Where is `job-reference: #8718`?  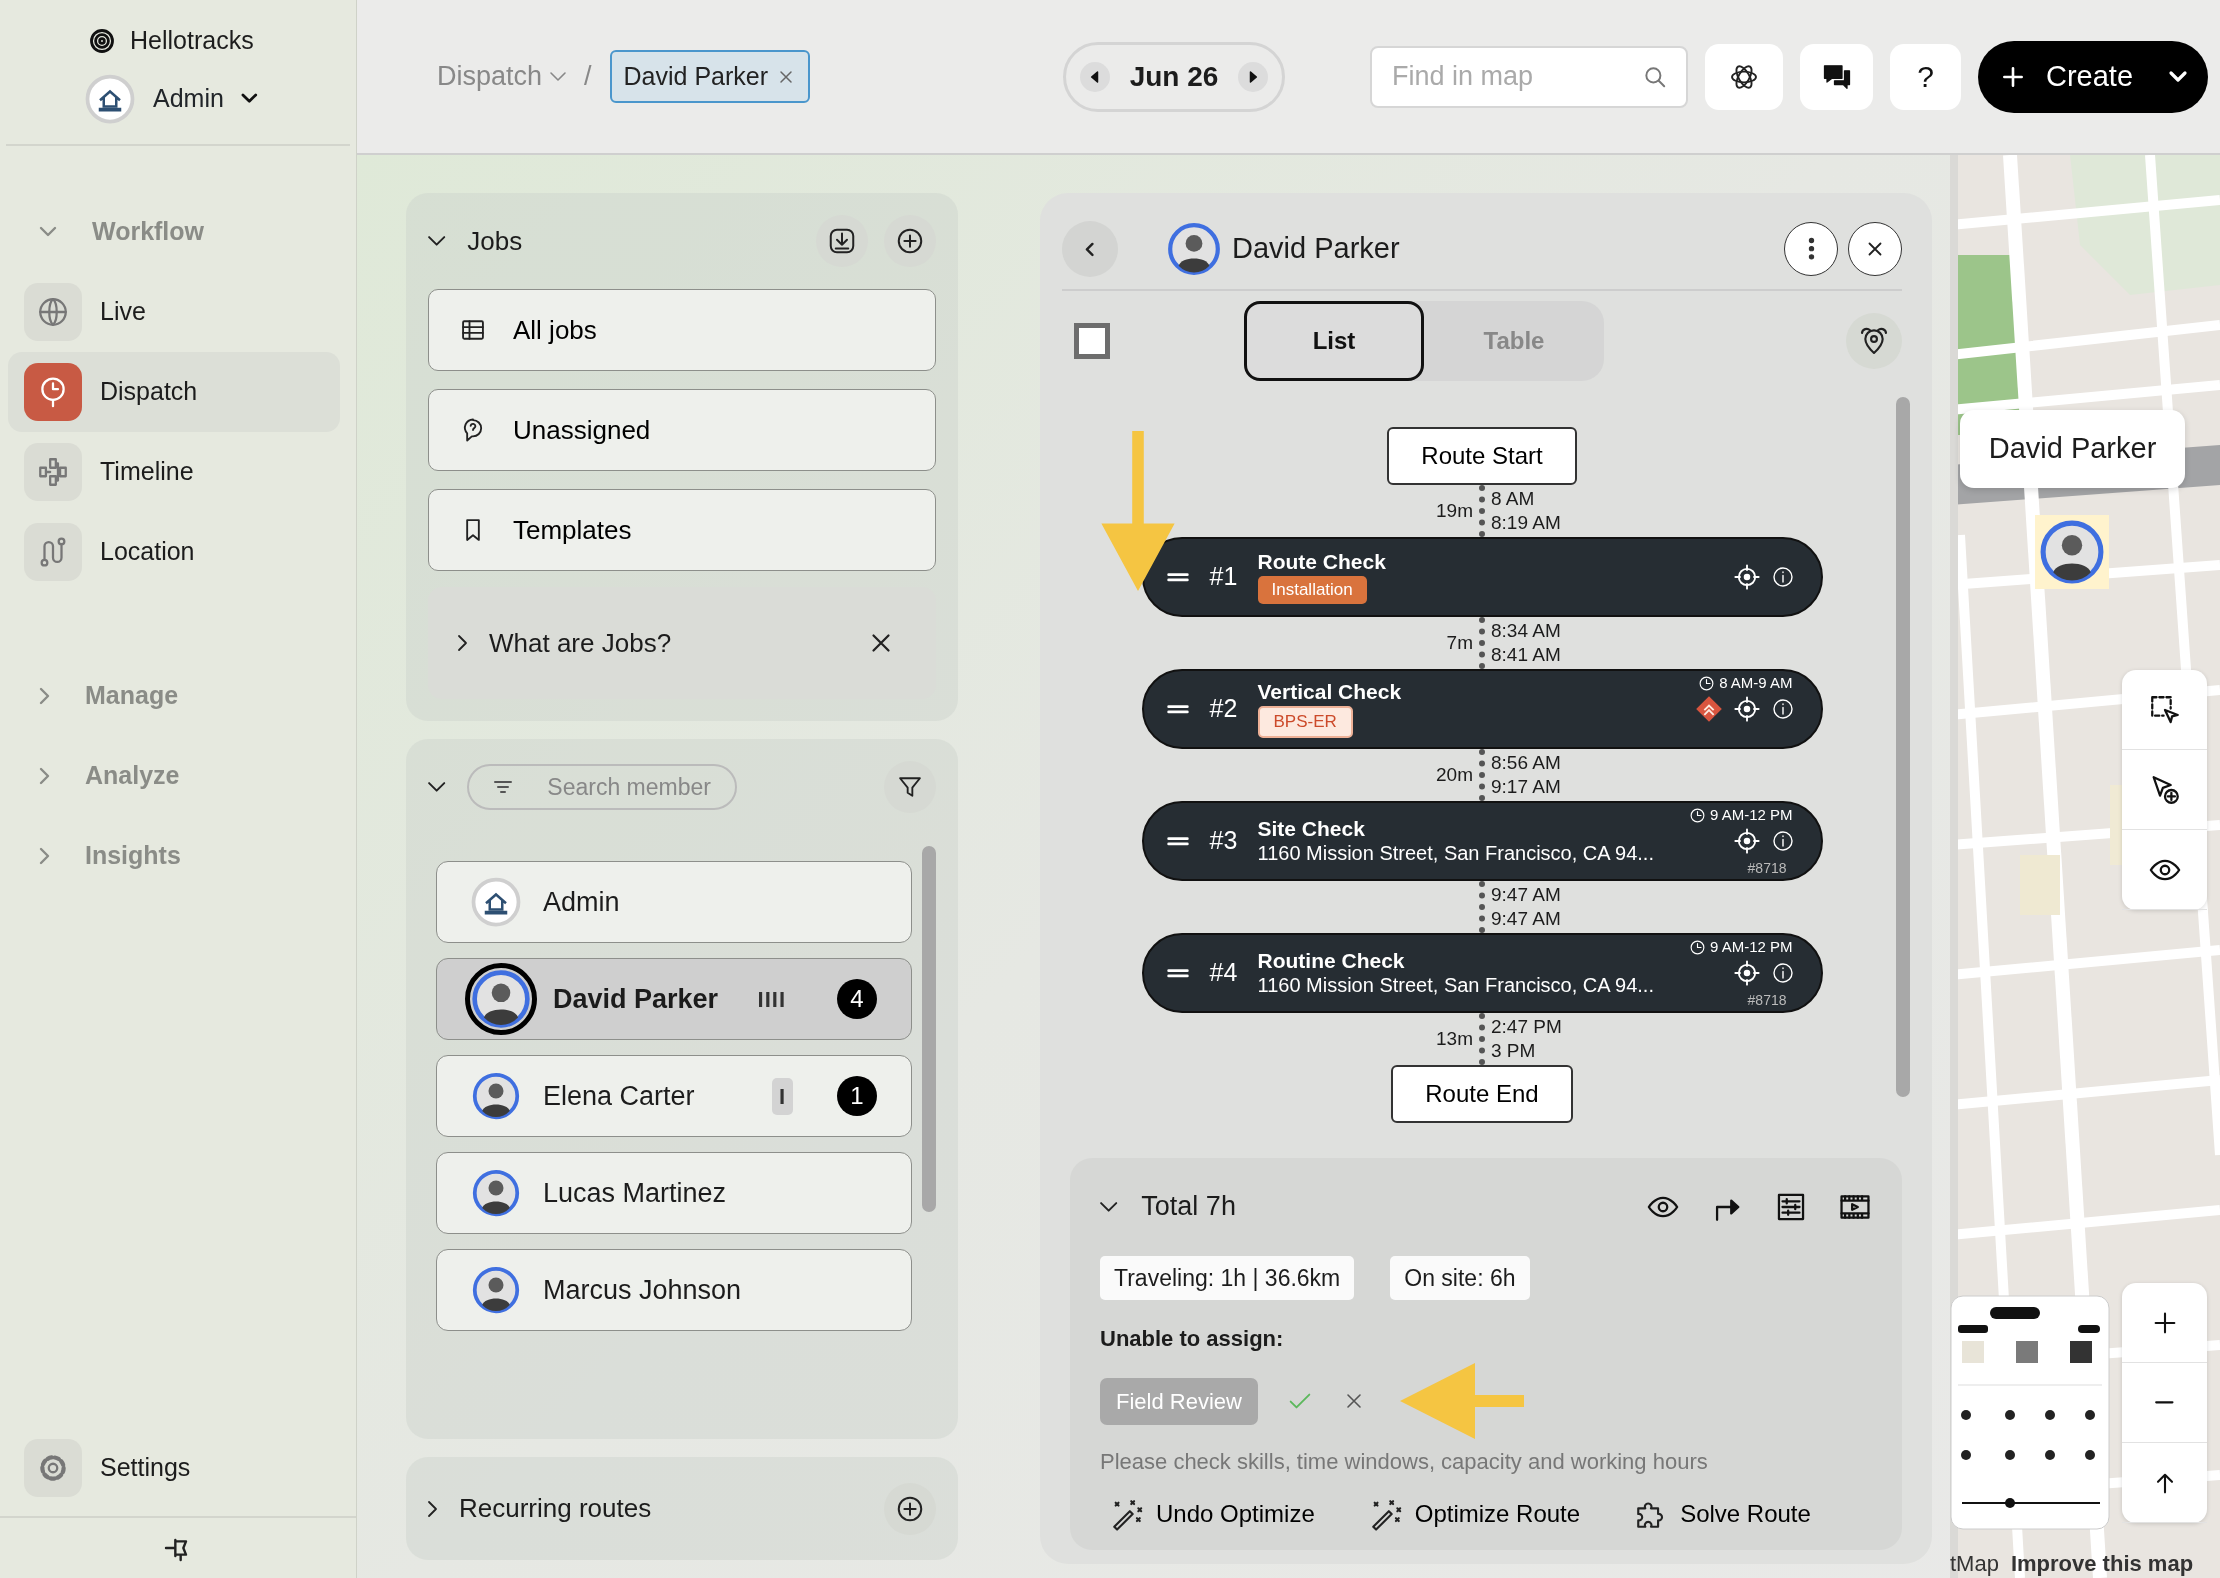 job-reference: #8718 is located at coordinates (1767, 868).